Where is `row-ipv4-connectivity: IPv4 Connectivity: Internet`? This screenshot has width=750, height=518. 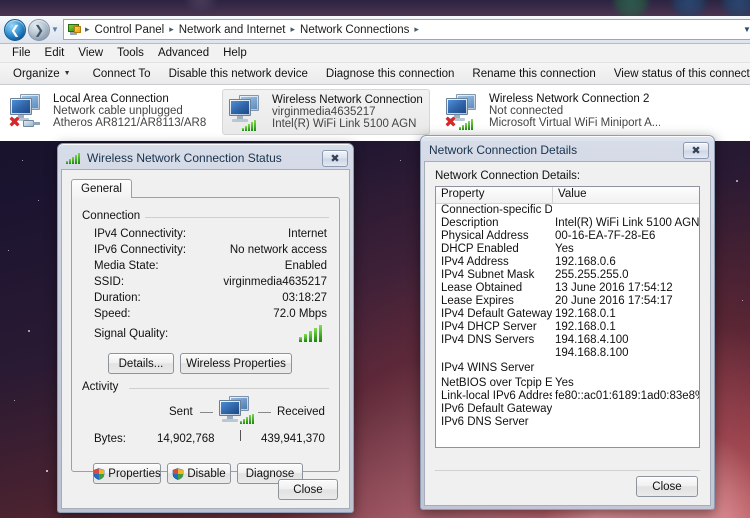
row-ipv4-connectivity: IPv4 Connectivity: Internet is located at coordinates (210, 235).